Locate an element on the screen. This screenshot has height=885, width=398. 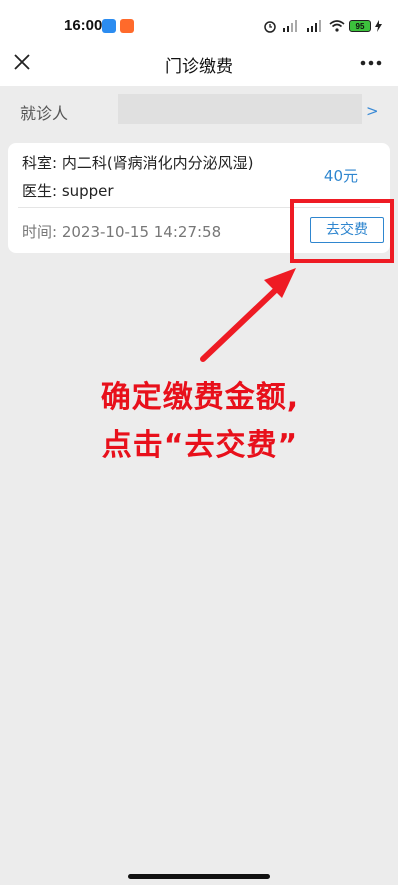
department-text: 科室: 内二科(肾病消化内分泌风湿) is located at coordinates (138, 163).